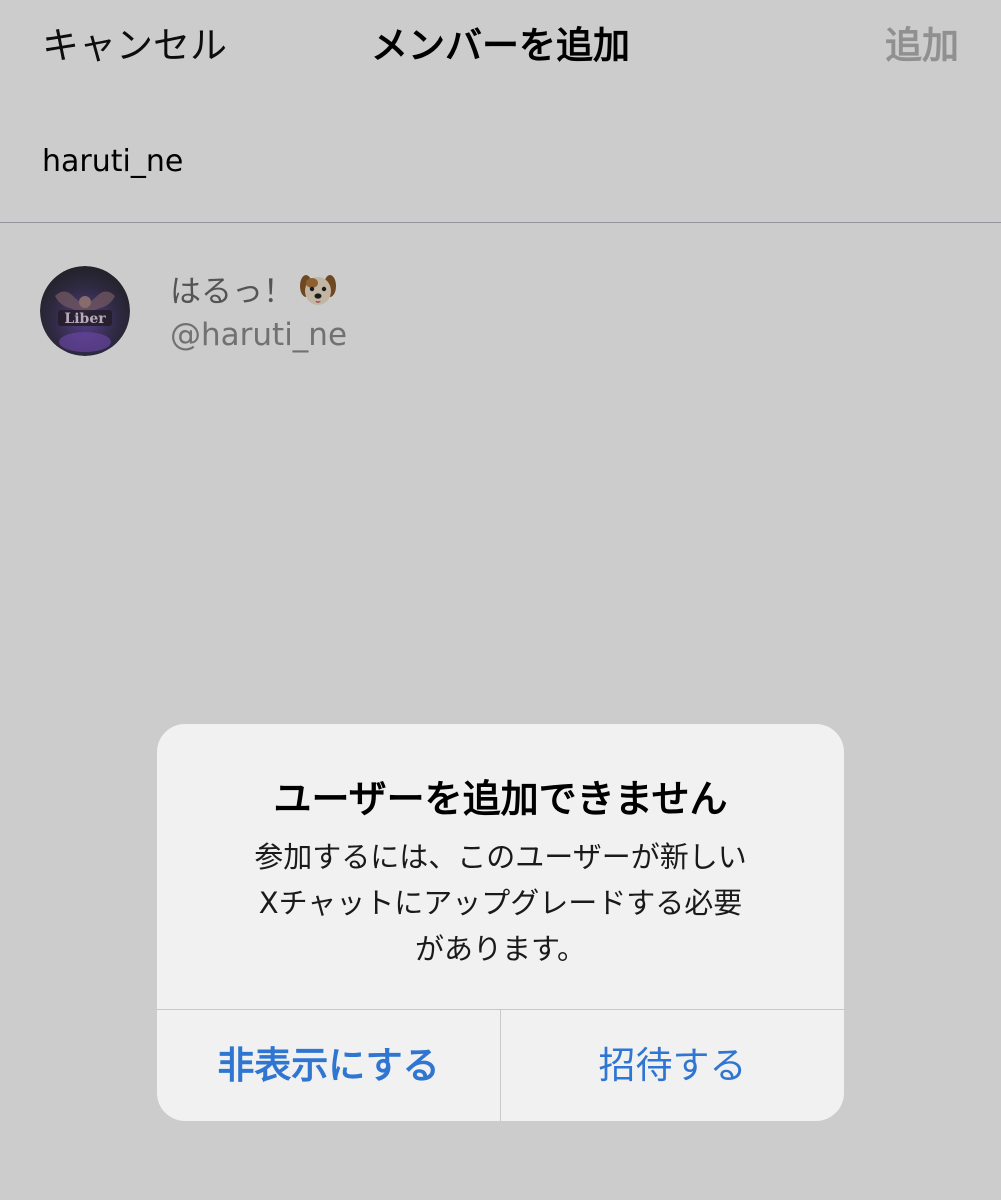 Image resolution: width=1001 pixels, height=1200 pixels. Describe the element at coordinates (500, 799) in the screenshot. I see `alert-title: ユーザーを追加できません` at that location.